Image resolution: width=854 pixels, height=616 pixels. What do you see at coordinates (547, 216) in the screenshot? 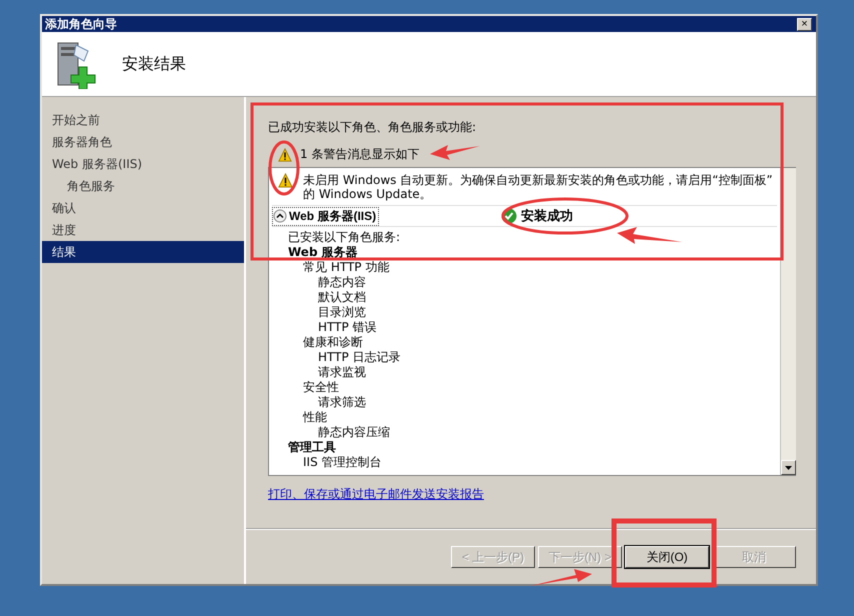
I see `status-text: 安装成功` at bounding box center [547, 216].